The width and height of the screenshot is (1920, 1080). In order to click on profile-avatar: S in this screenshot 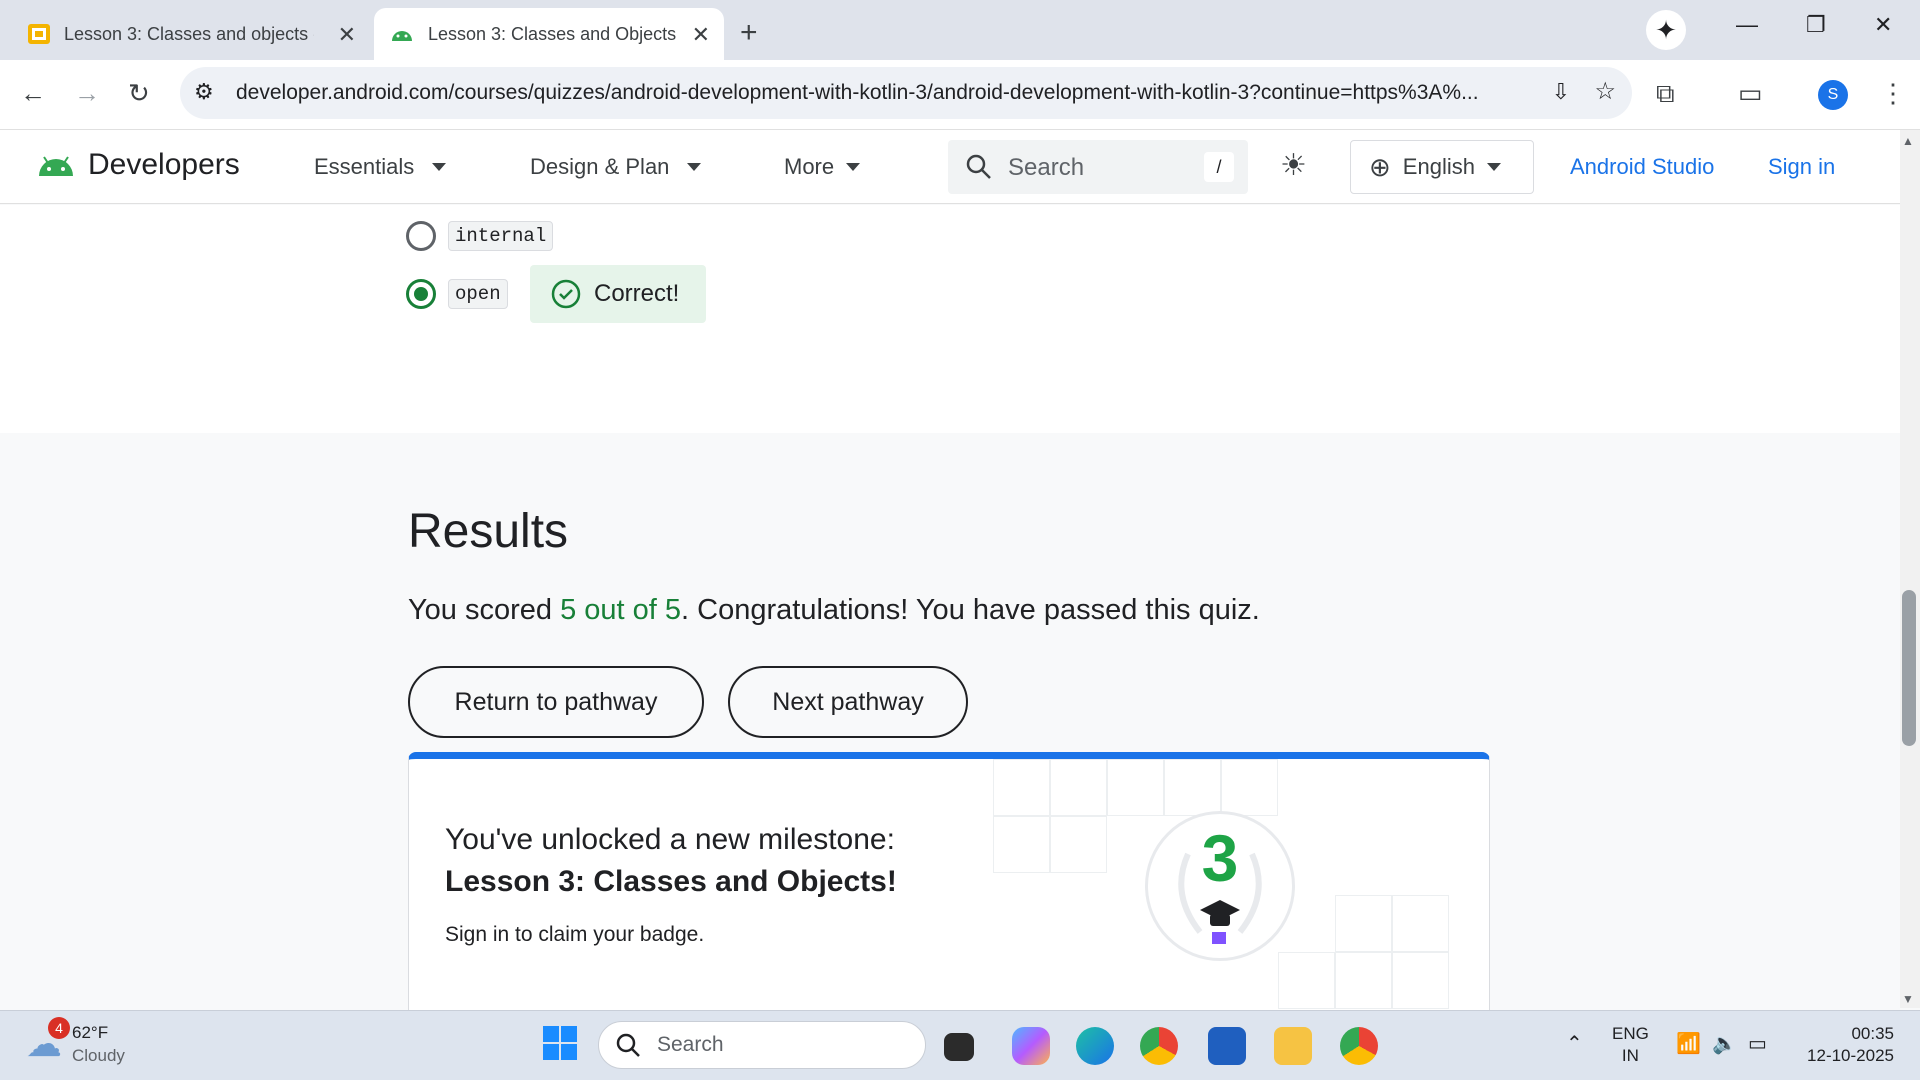, I will do `click(1833, 95)`.